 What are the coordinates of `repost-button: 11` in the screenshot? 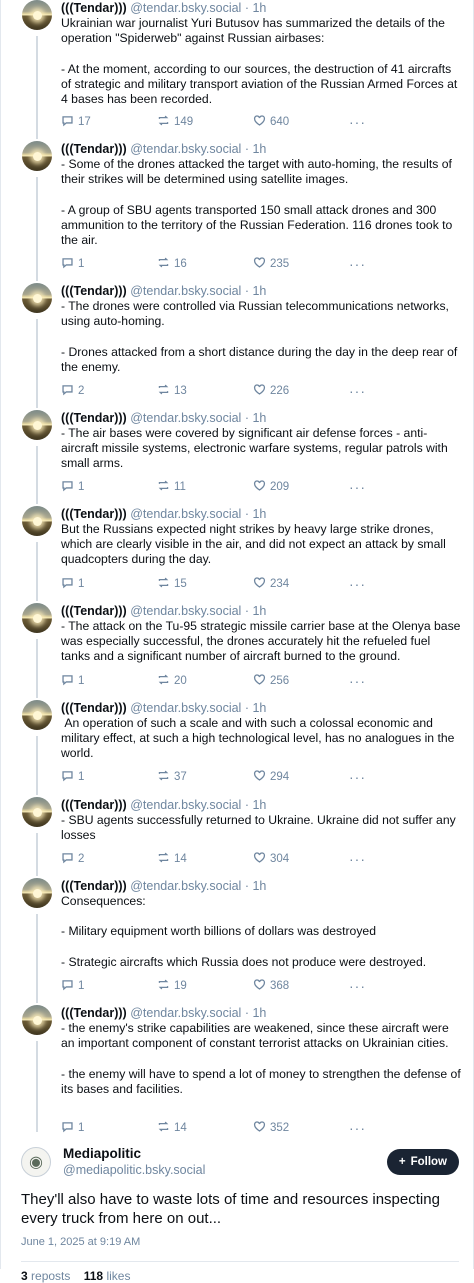 It's located at (205, 487).